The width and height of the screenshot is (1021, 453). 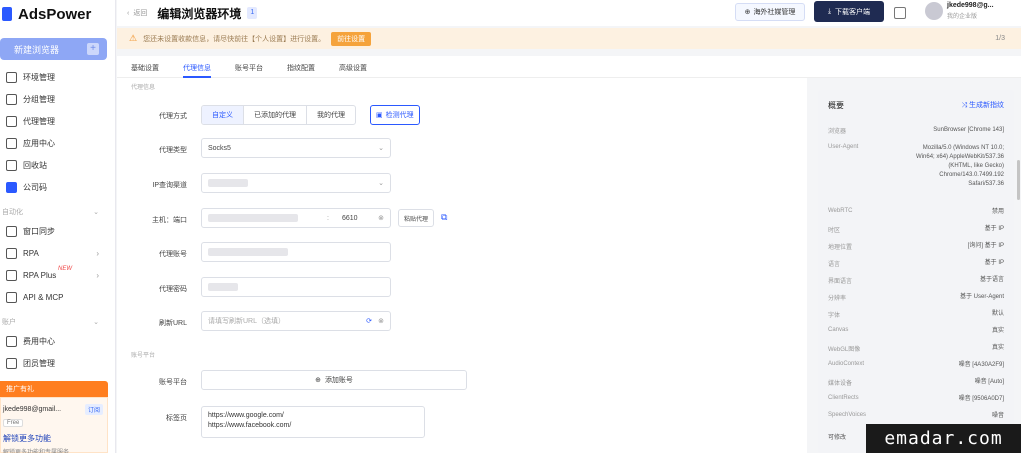 What do you see at coordinates (334, 380) in the screenshot?
I see `add-account-button: ⊕ 添加账号` at bounding box center [334, 380].